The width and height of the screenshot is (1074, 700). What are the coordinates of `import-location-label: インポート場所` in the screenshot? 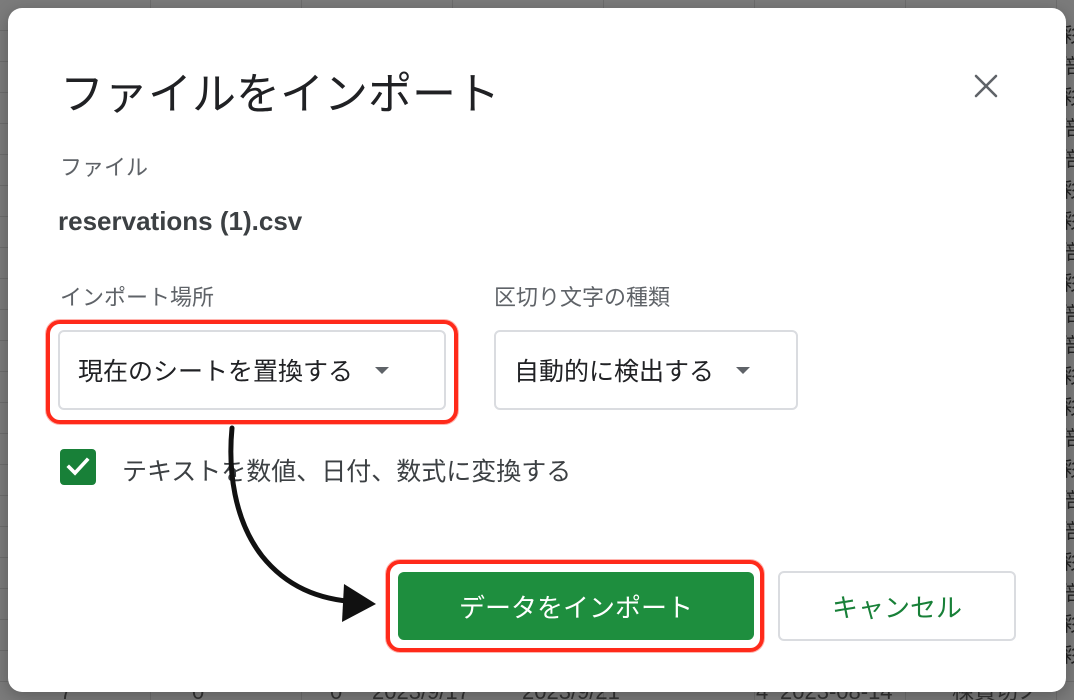 It's located at (137, 298).